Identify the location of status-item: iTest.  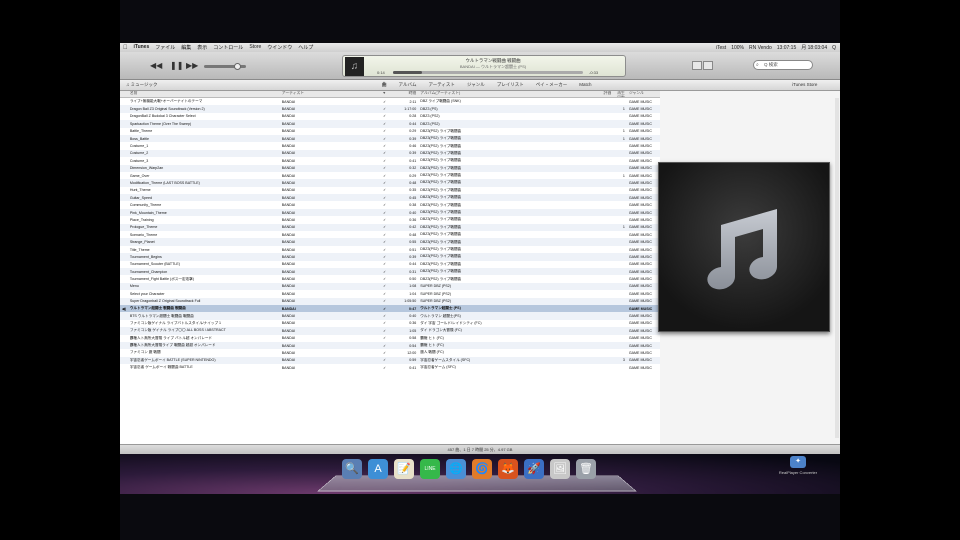
(721, 48).